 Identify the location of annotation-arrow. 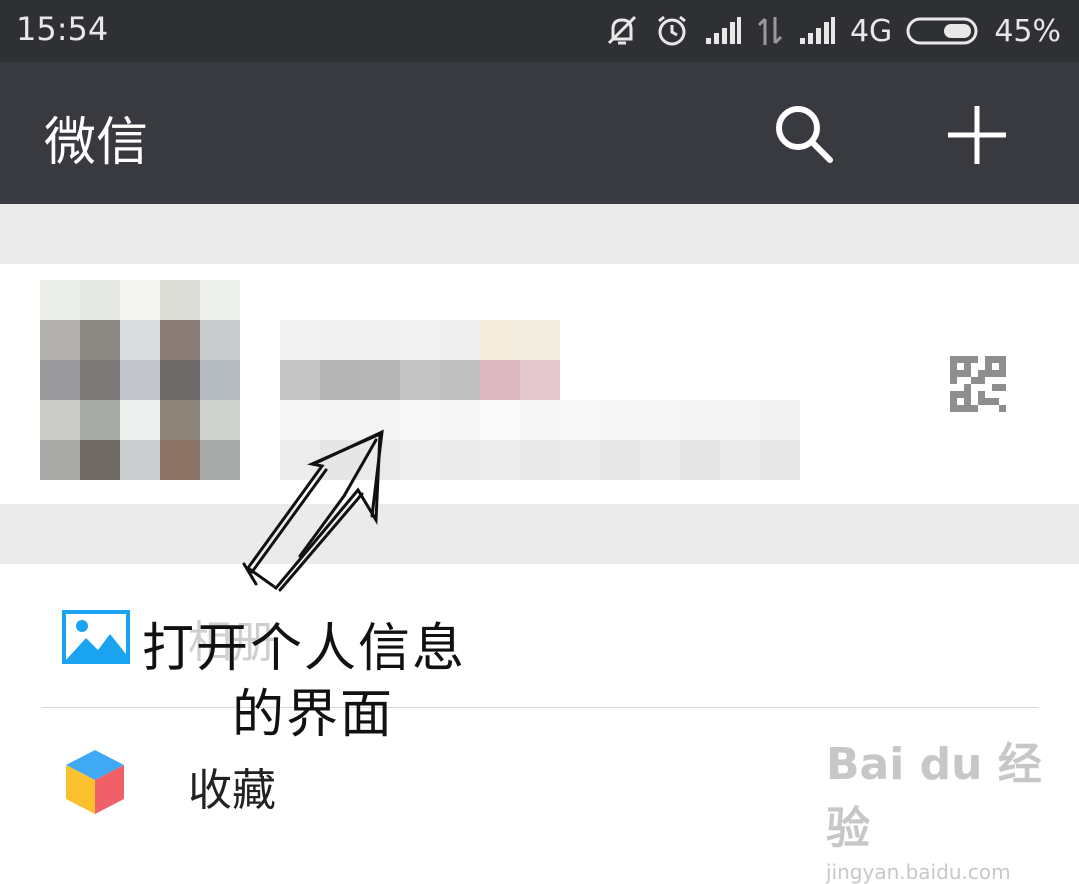
(313, 510).